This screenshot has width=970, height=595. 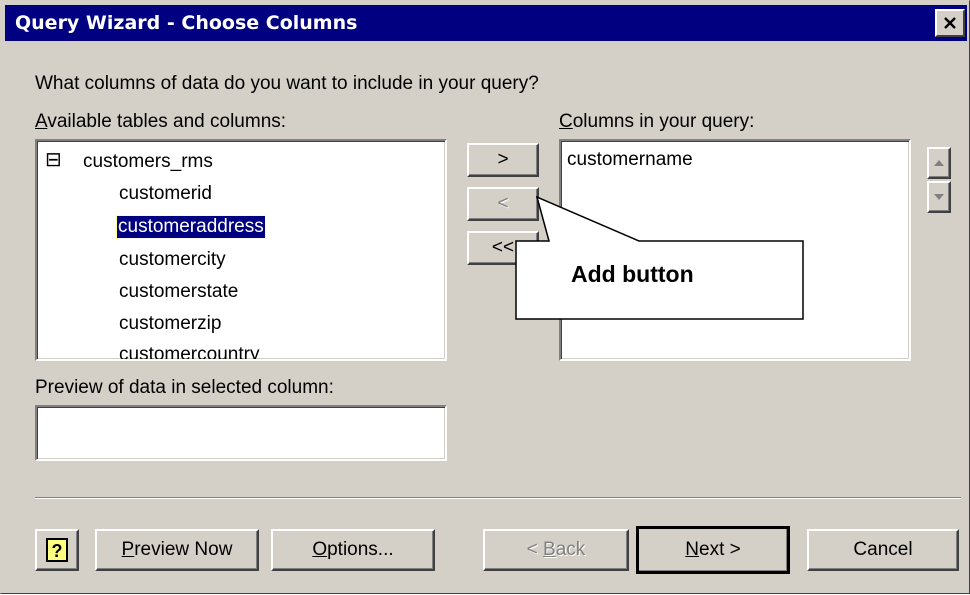 What do you see at coordinates (632, 274) in the screenshot?
I see `callout-text: Add button` at bounding box center [632, 274].